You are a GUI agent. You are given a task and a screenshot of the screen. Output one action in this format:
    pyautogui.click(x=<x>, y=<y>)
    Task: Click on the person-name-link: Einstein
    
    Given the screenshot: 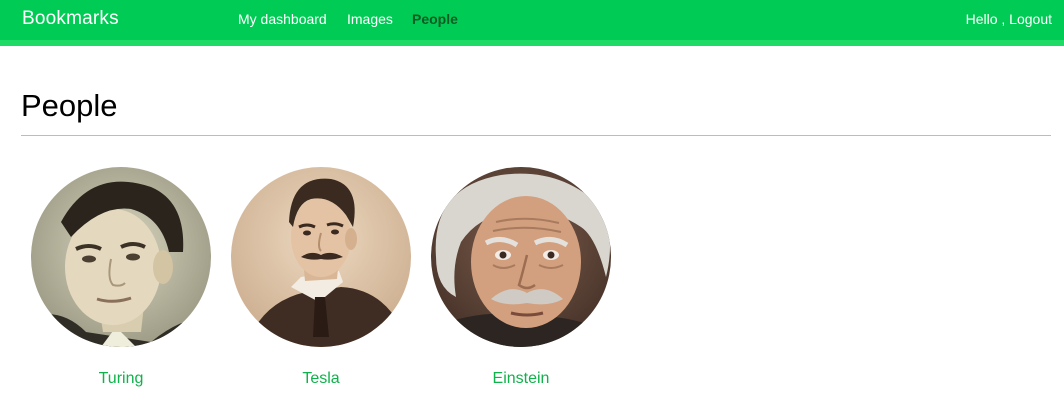 What is the action you would take?
    pyautogui.click(x=521, y=379)
    